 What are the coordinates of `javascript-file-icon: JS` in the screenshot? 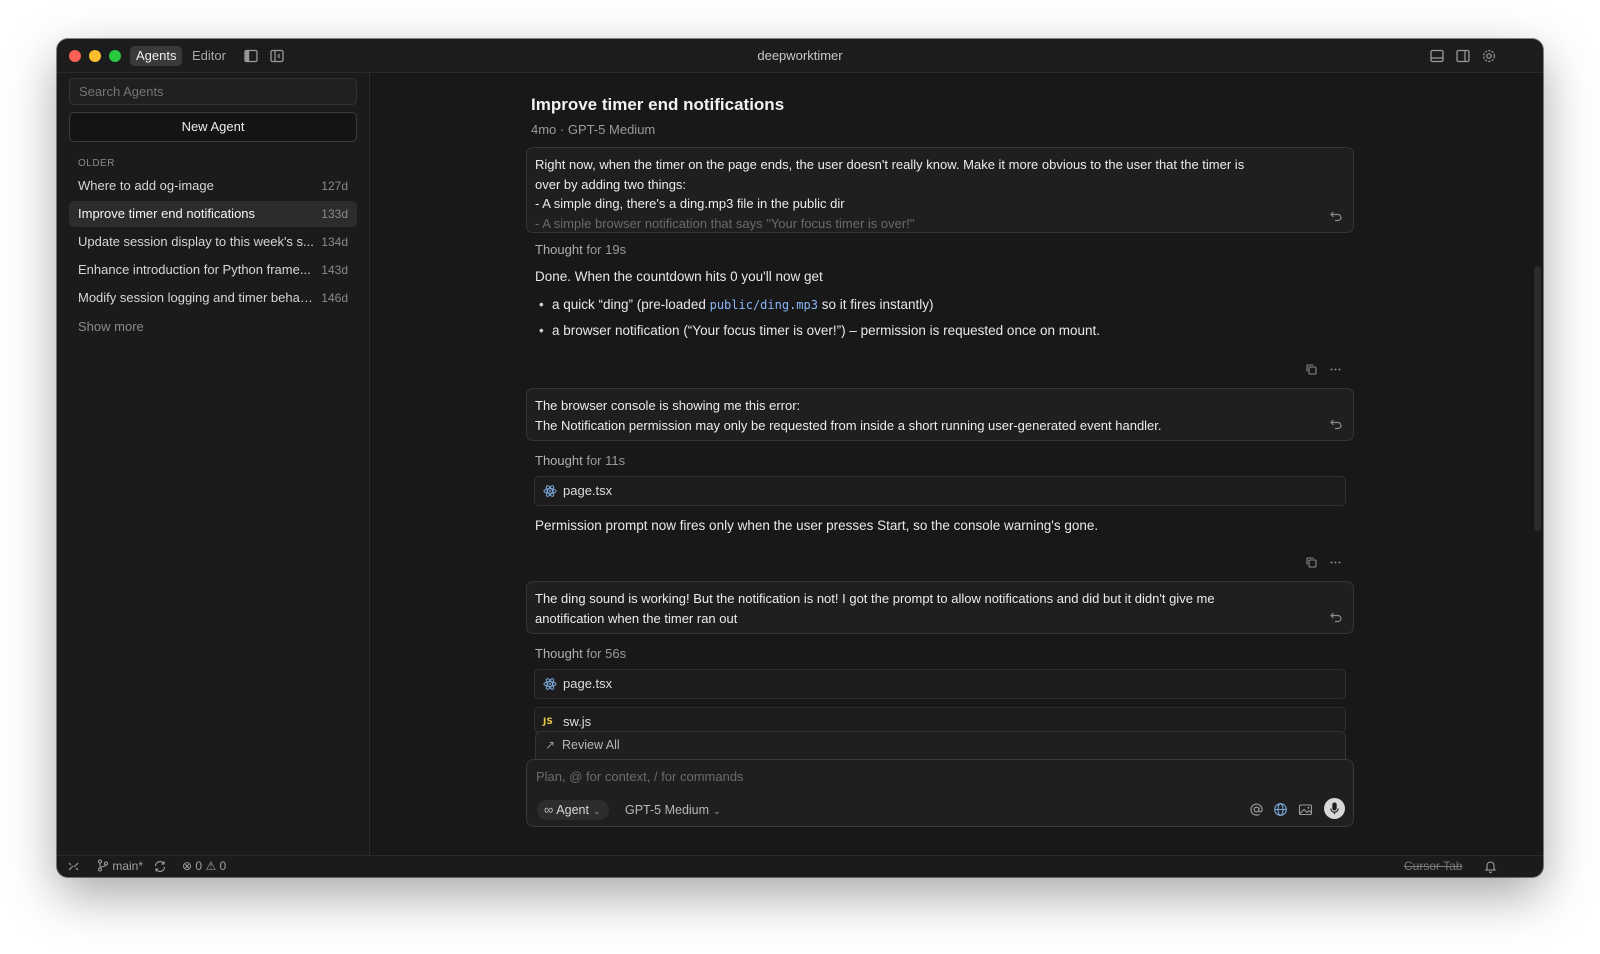 It's located at (548, 722).